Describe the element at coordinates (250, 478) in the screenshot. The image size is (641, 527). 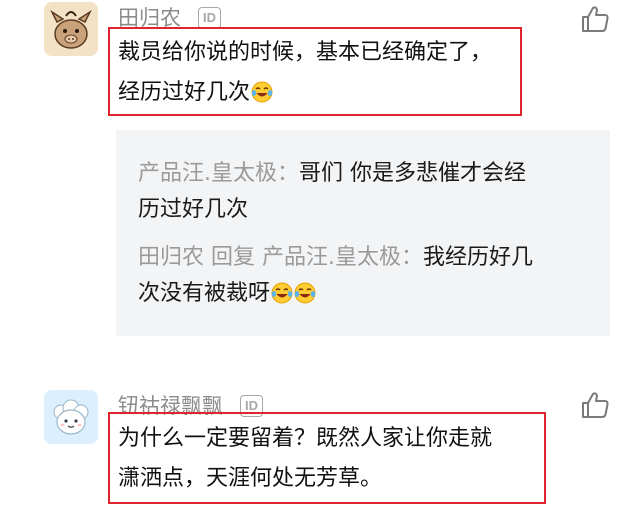
I see `comment-body-line: 潇洒点，天涯何处无芳草。` at that location.